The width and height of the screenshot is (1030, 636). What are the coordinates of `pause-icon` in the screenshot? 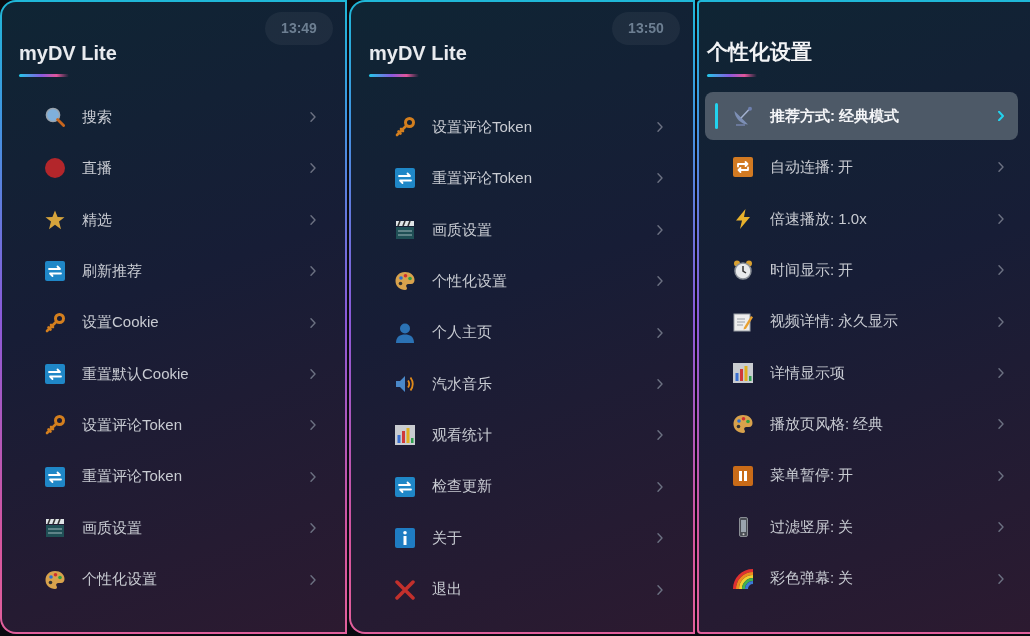 It's located at (743, 475).